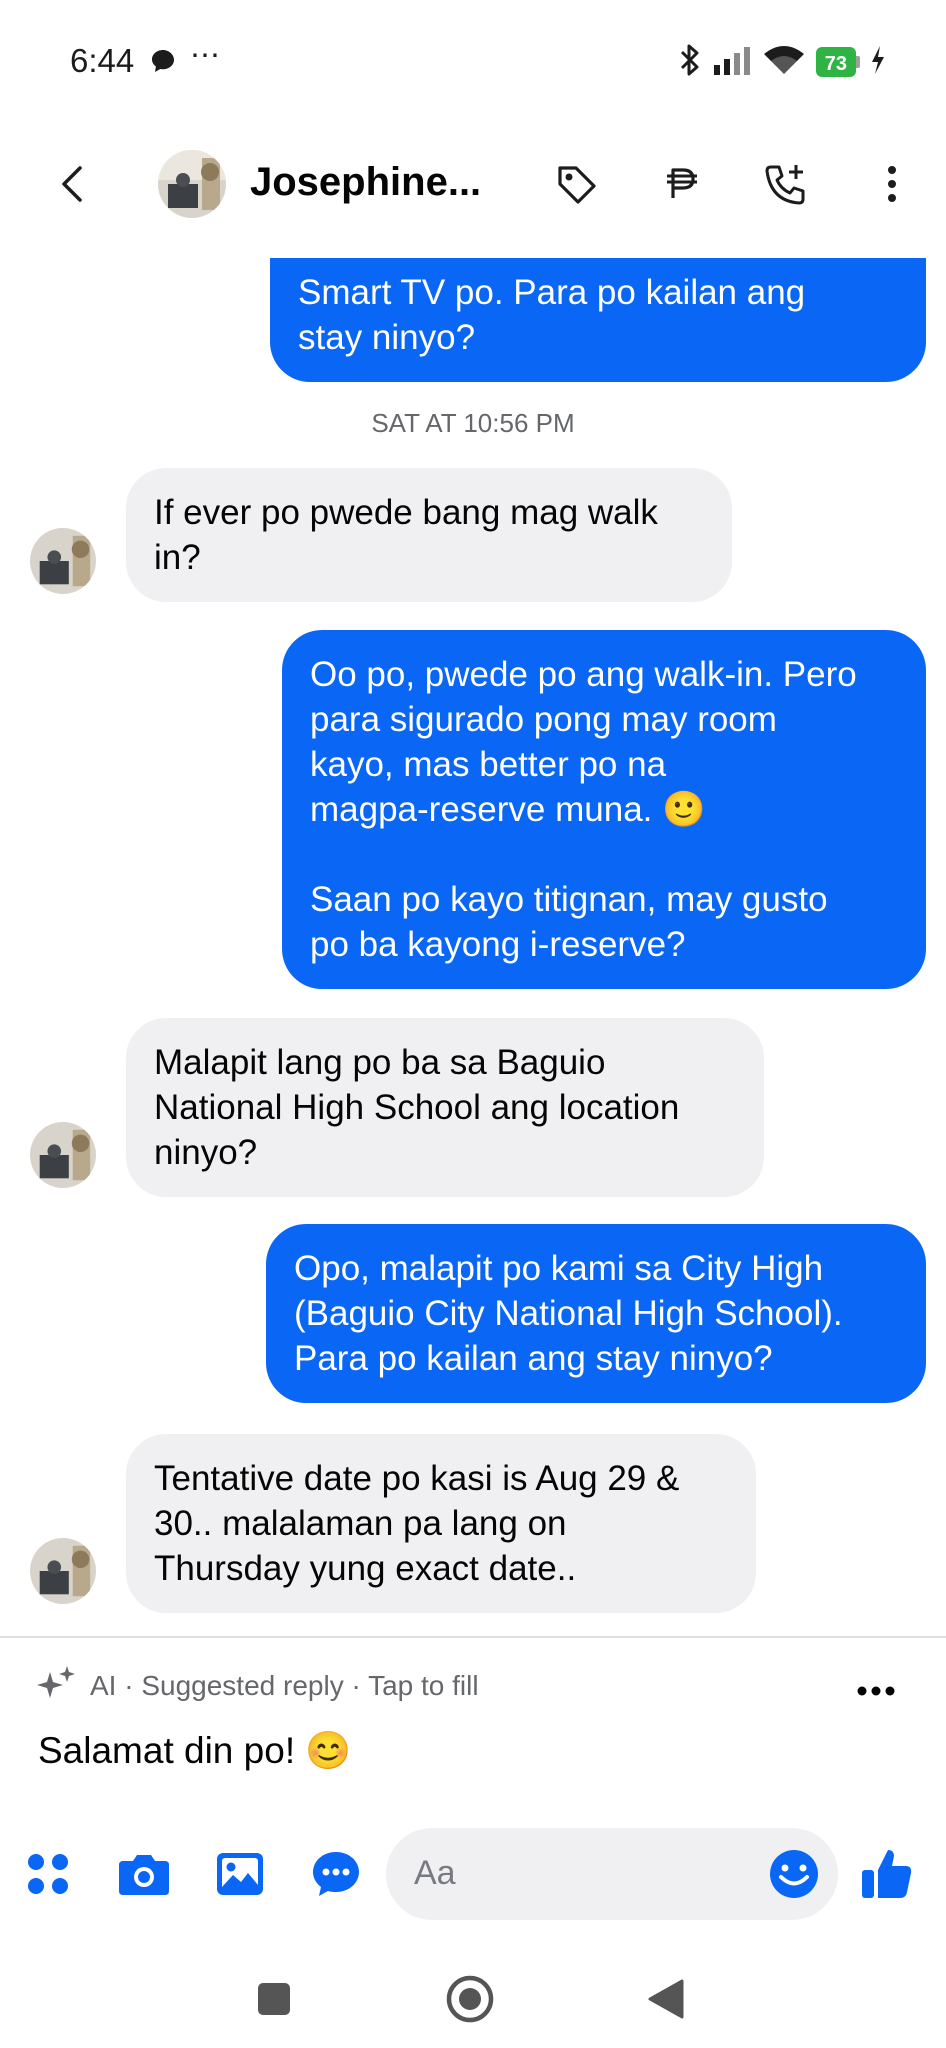  Describe the element at coordinates (205, 55) in the screenshot. I see `more-notifications-icon: ⋯` at that location.